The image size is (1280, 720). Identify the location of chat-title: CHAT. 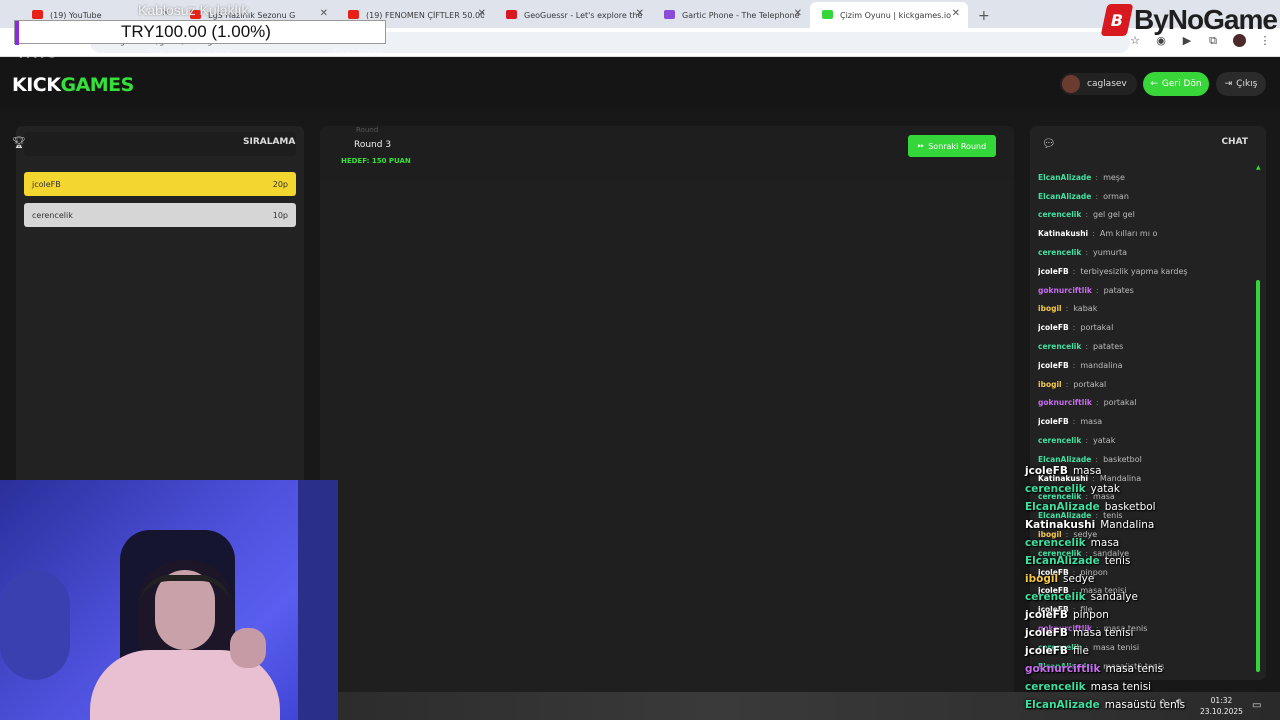
(1234, 142).